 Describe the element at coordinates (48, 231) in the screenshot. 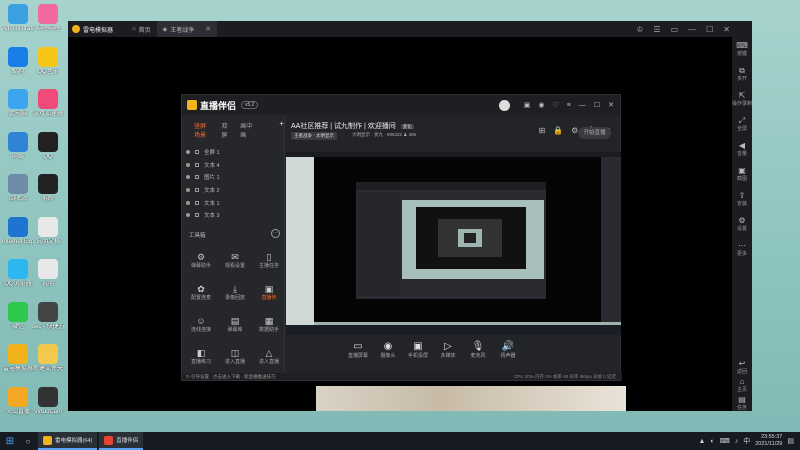

I see `desktop-icon: 说明文档` at that location.